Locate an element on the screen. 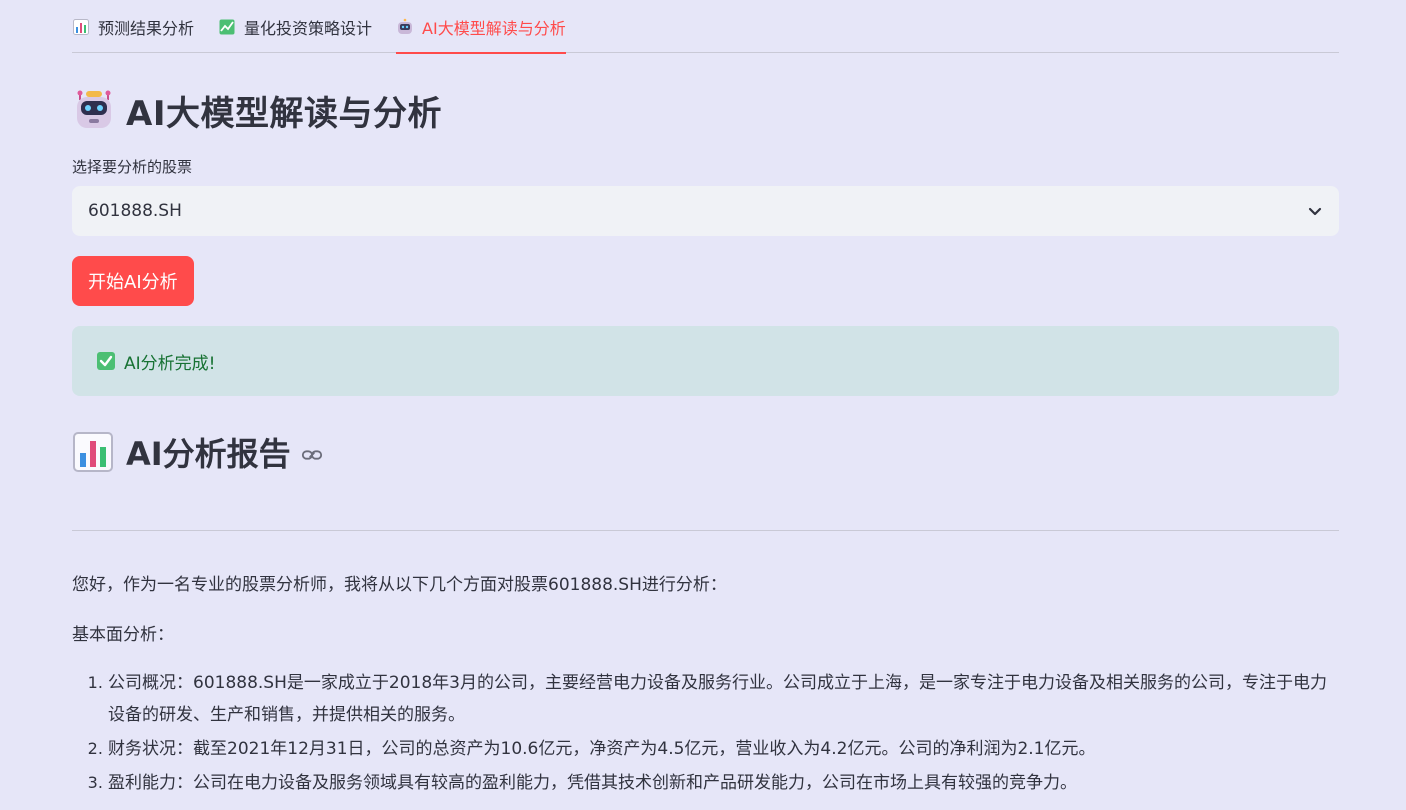 The width and height of the screenshot is (1406, 810). tab-label: AI大模型解读与分析 is located at coordinates (494, 28).